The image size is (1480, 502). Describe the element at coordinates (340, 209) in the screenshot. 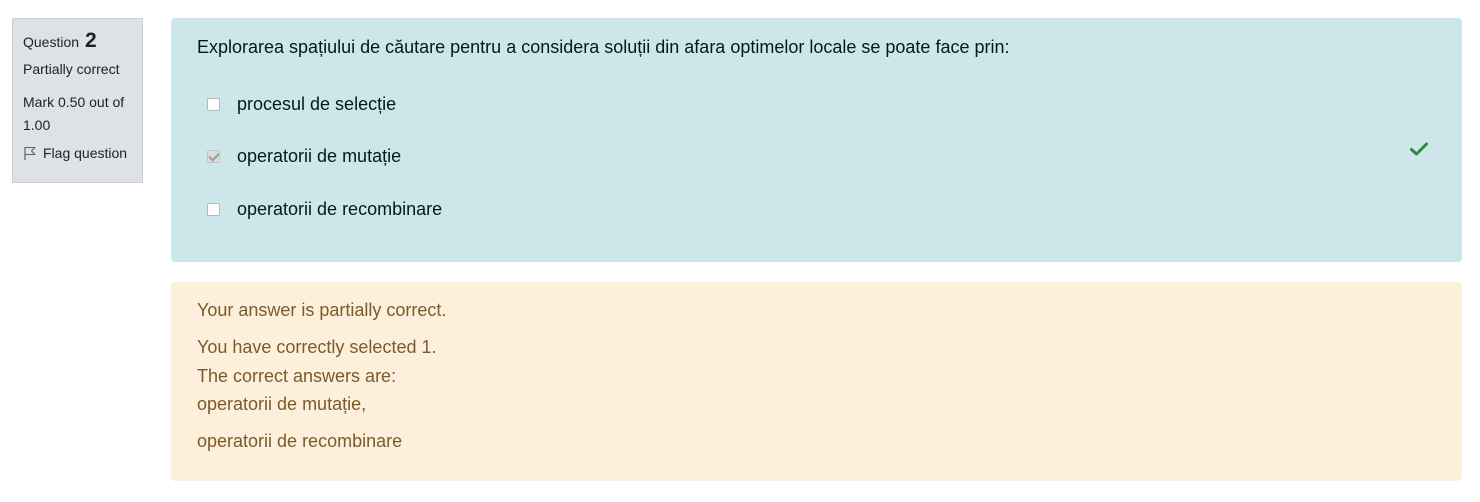

I see `answer-label: operatorii de recombinare` at that location.